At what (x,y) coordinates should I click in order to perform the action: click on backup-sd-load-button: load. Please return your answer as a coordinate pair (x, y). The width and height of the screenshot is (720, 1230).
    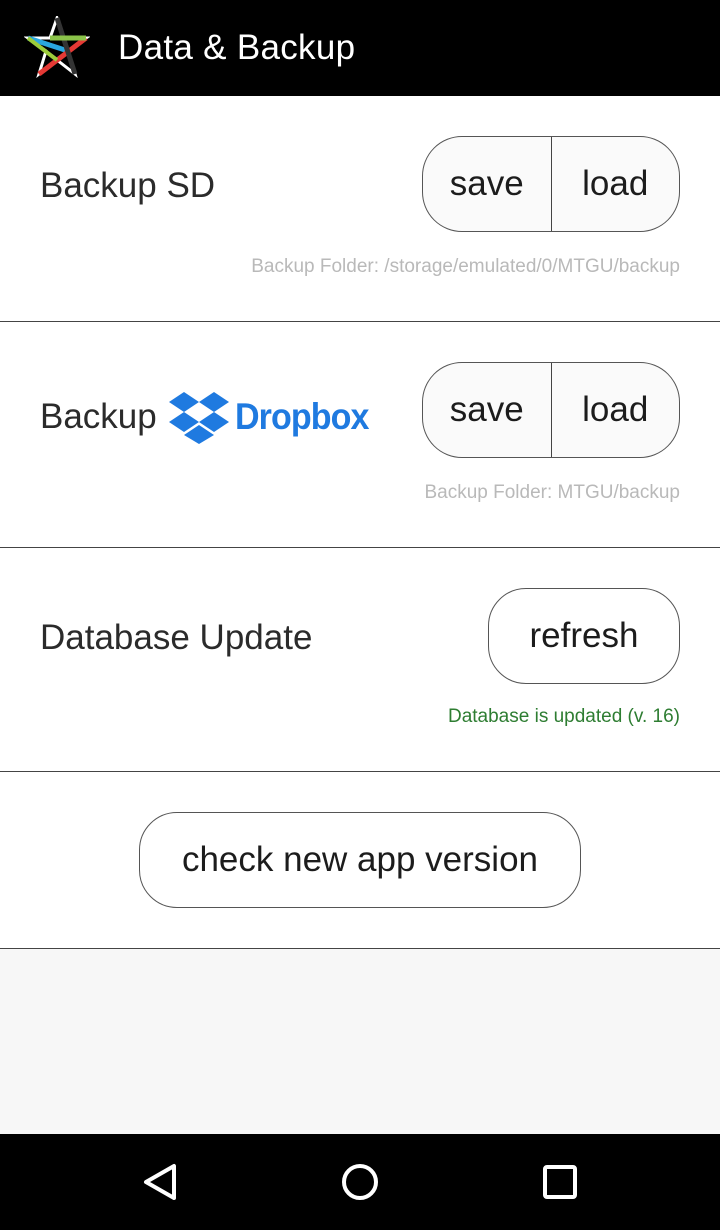
    Looking at the image, I should click on (616, 184).